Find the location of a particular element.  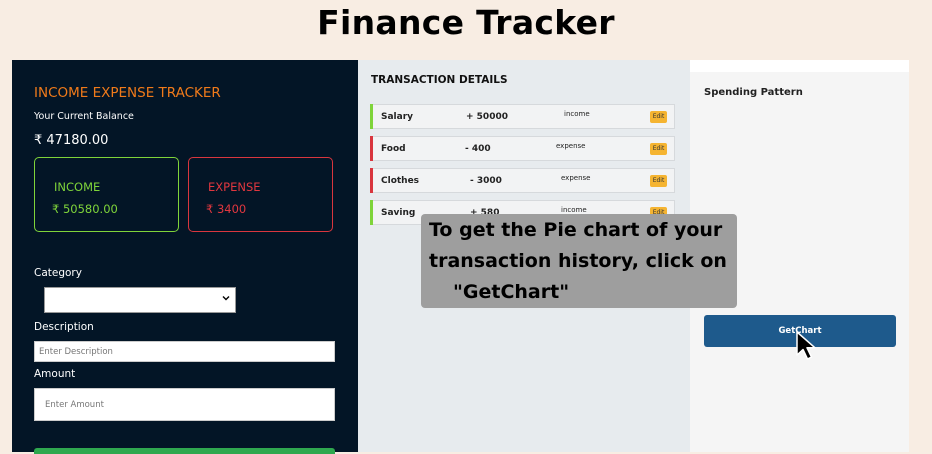

balance-label: Your Current Balance is located at coordinates (84, 116).